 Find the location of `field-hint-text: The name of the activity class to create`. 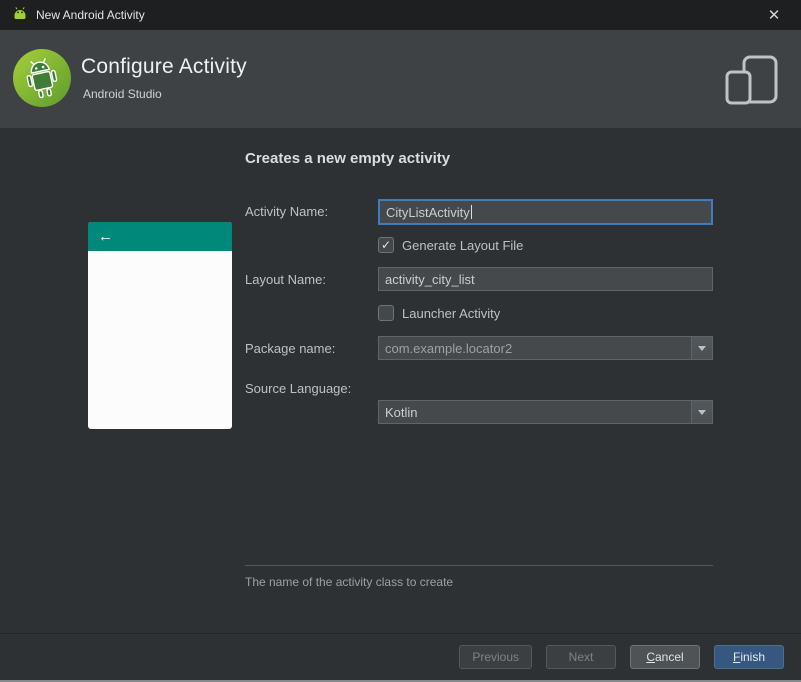

field-hint-text: The name of the activity class to create is located at coordinates (349, 582).